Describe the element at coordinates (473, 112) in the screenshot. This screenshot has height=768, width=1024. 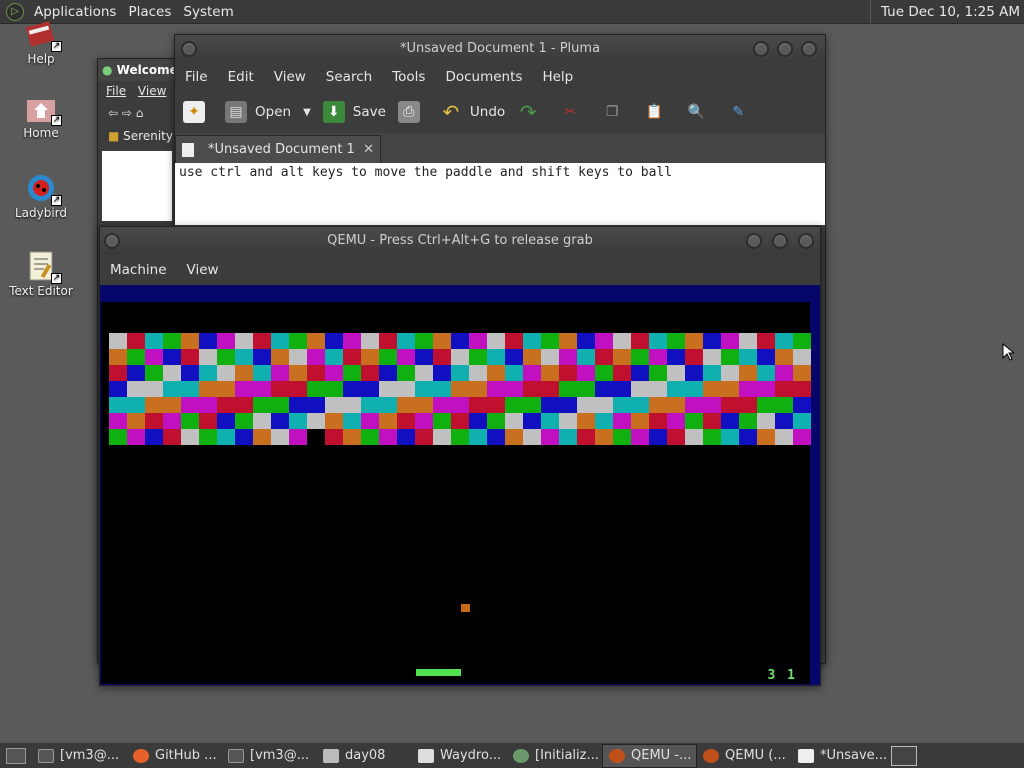
I see `undo-button: ↶ Undo` at that location.